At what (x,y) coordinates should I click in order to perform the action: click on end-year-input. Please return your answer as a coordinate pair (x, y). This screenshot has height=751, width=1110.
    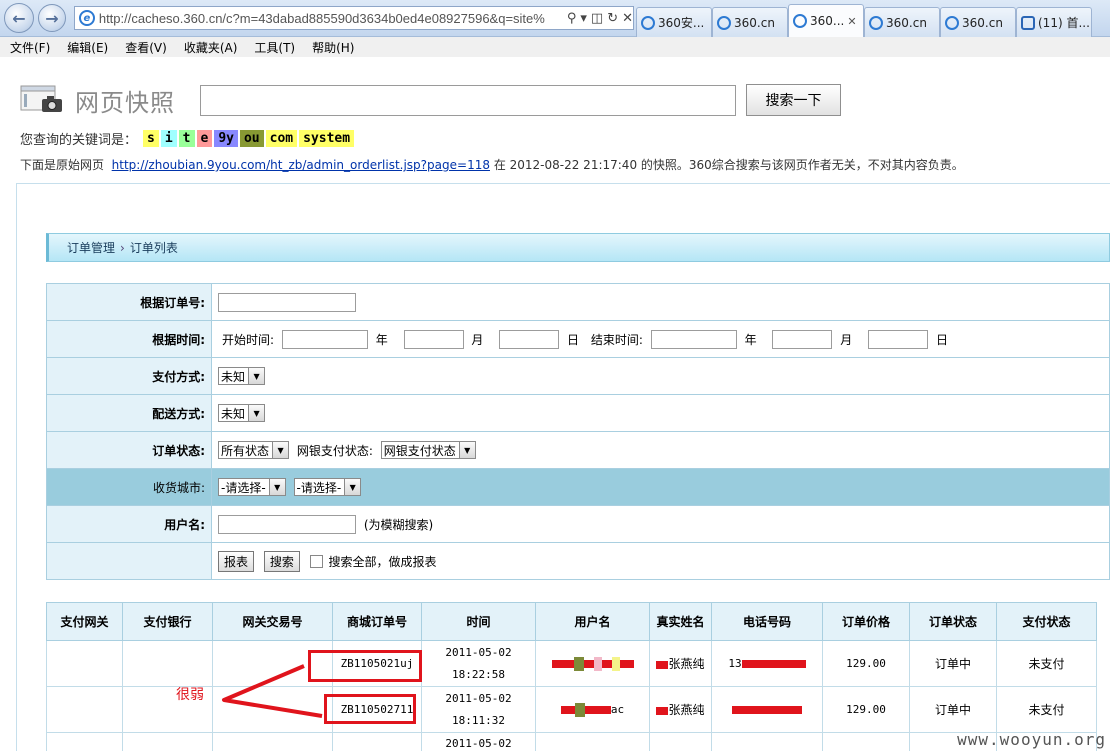
    Looking at the image, I should click on (693, 339).